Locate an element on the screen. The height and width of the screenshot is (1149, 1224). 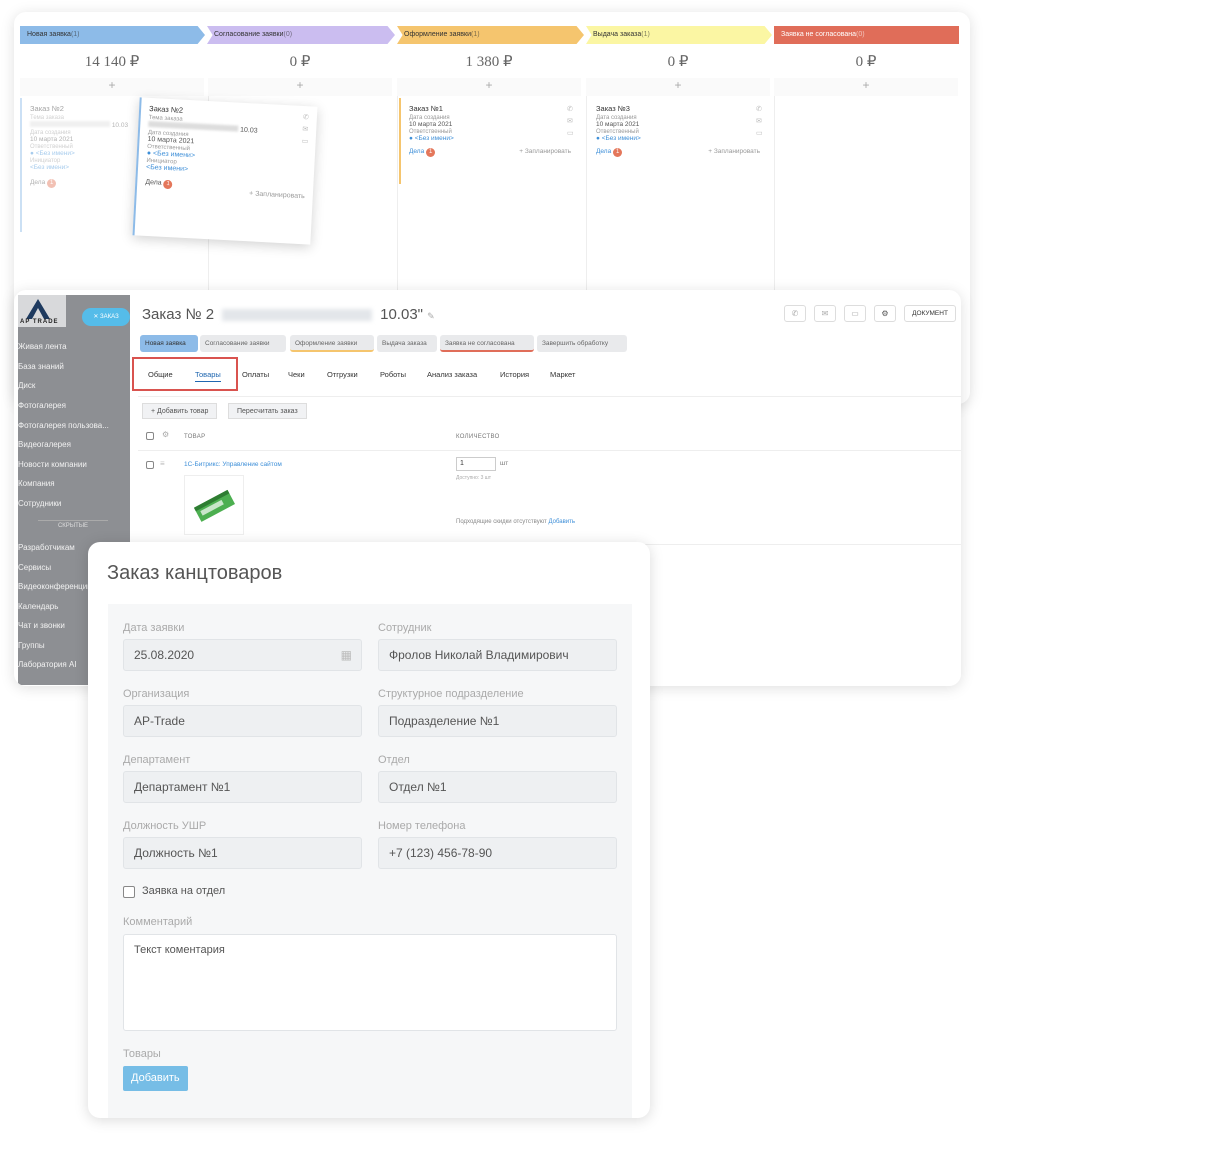
add-discount-link: Добавить is located at coordinates (561, 522).